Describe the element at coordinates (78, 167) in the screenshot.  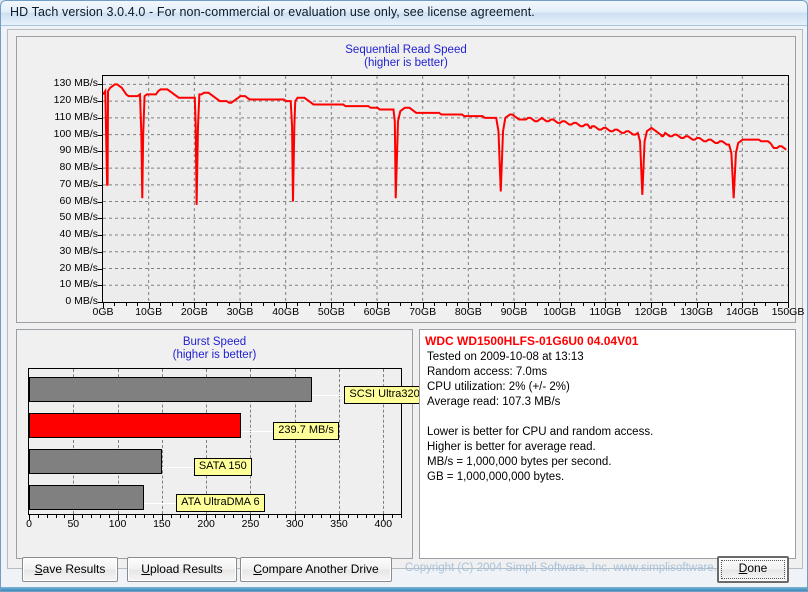
I see `sequential-y-tick-80: 80 MB/s` at that location.